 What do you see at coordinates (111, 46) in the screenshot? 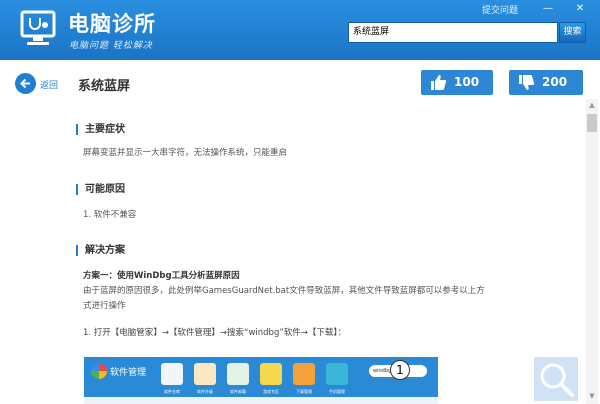
I see `app-slogan: 电脑问题 轻松解决` at bounding box center [111, 46].